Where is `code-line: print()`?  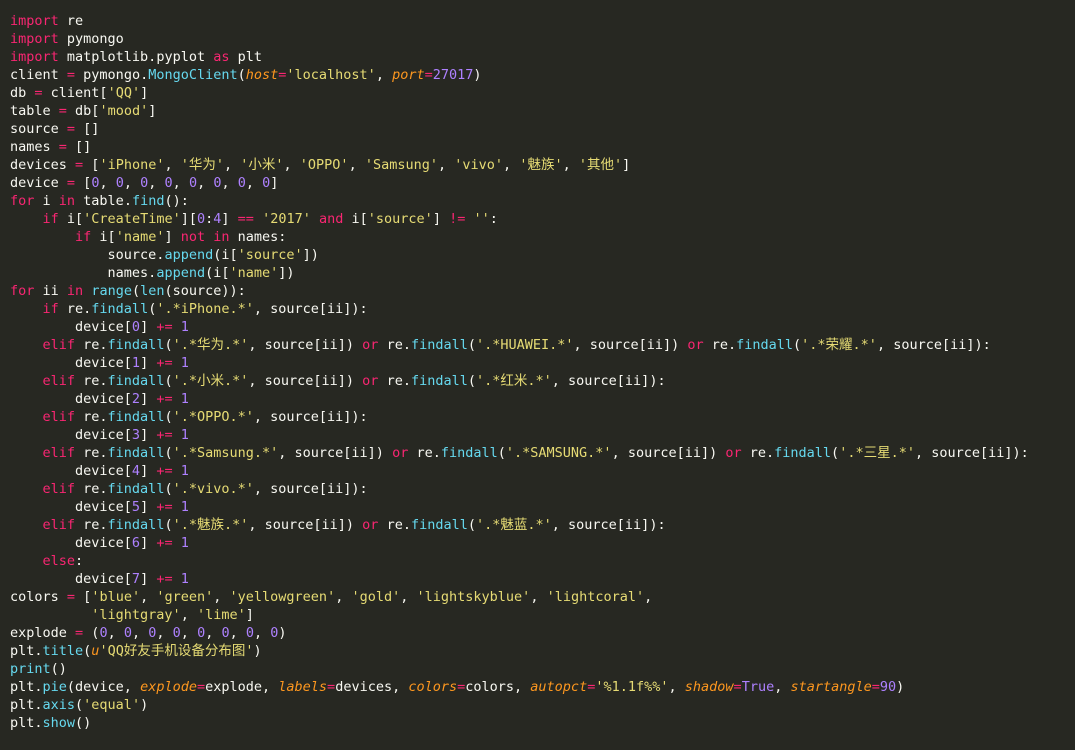 code-line: print() is located at coordinates (542, 669).